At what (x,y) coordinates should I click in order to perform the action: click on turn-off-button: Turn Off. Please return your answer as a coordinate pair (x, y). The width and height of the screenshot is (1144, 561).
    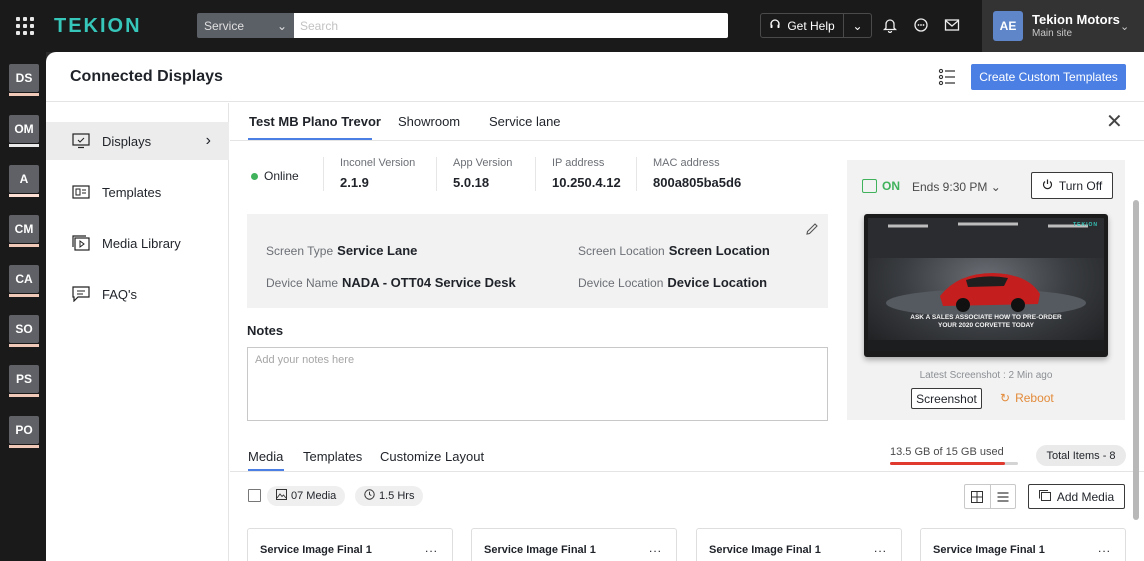
    Looking at the image, I should click on (1072, 185).